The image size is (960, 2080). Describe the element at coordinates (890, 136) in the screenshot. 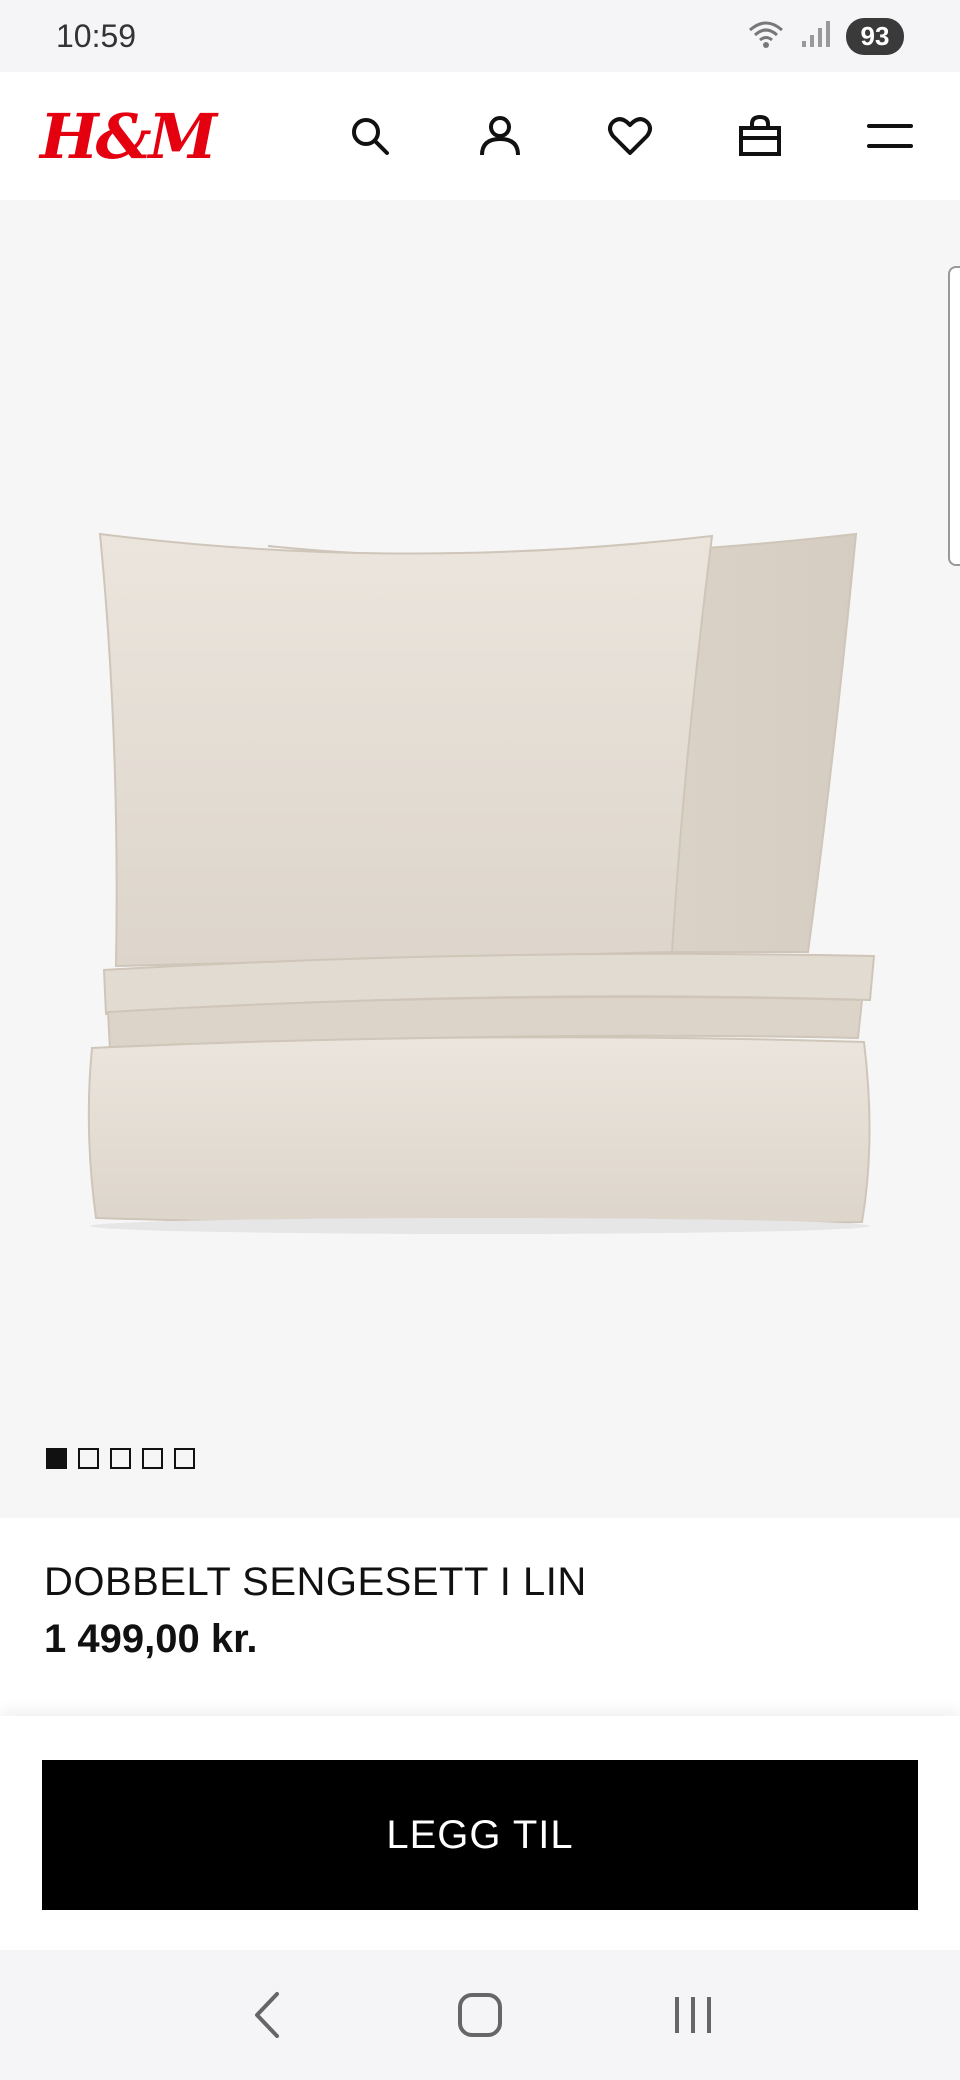

I see `menu-icon` at that location.